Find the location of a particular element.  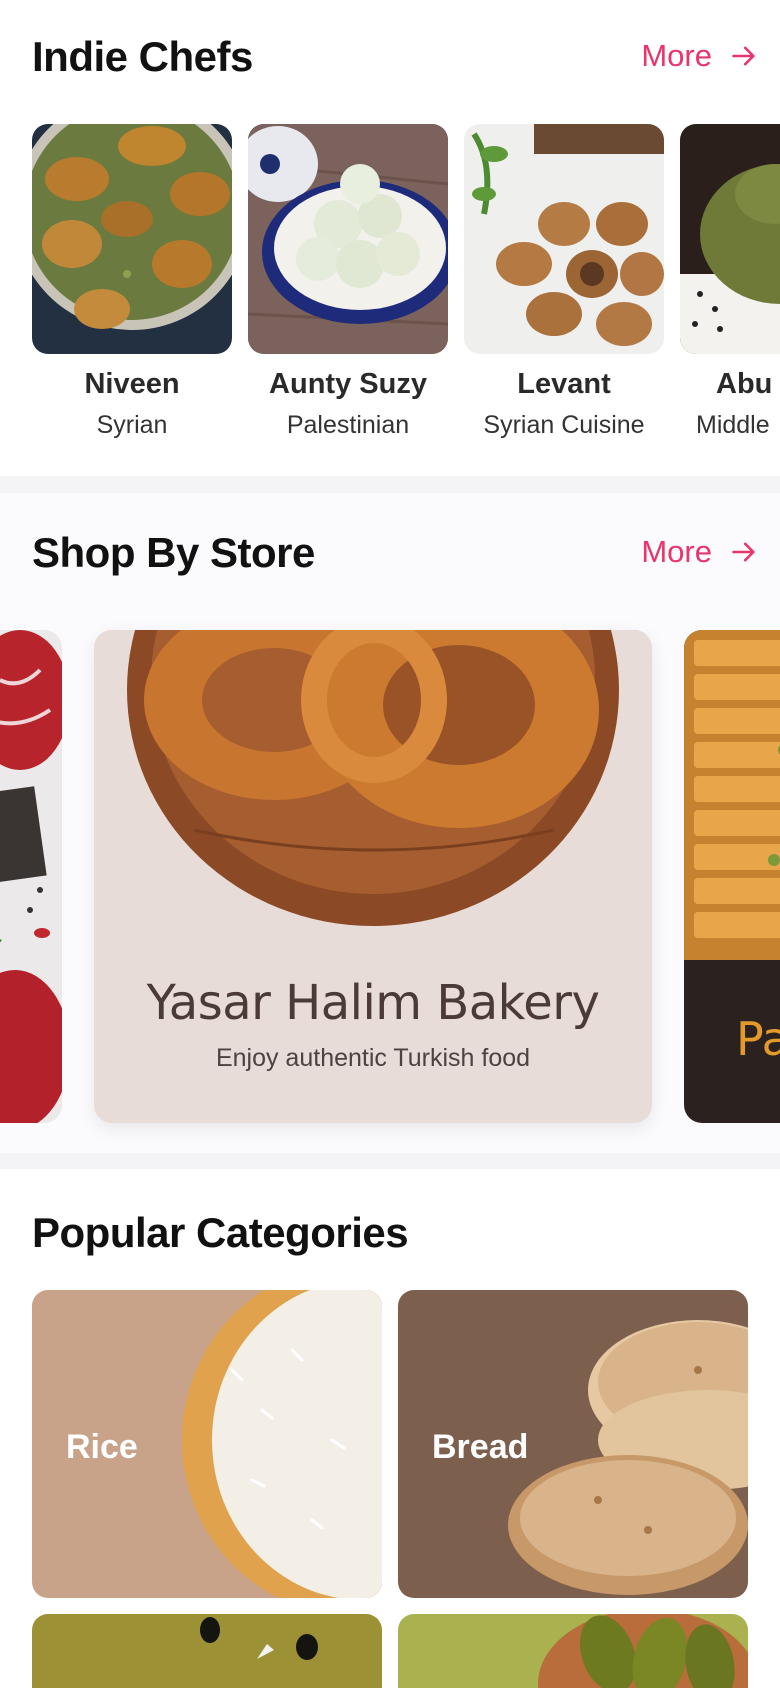

chef-card: Abu Z Middle is located at coordinates (730, 282).